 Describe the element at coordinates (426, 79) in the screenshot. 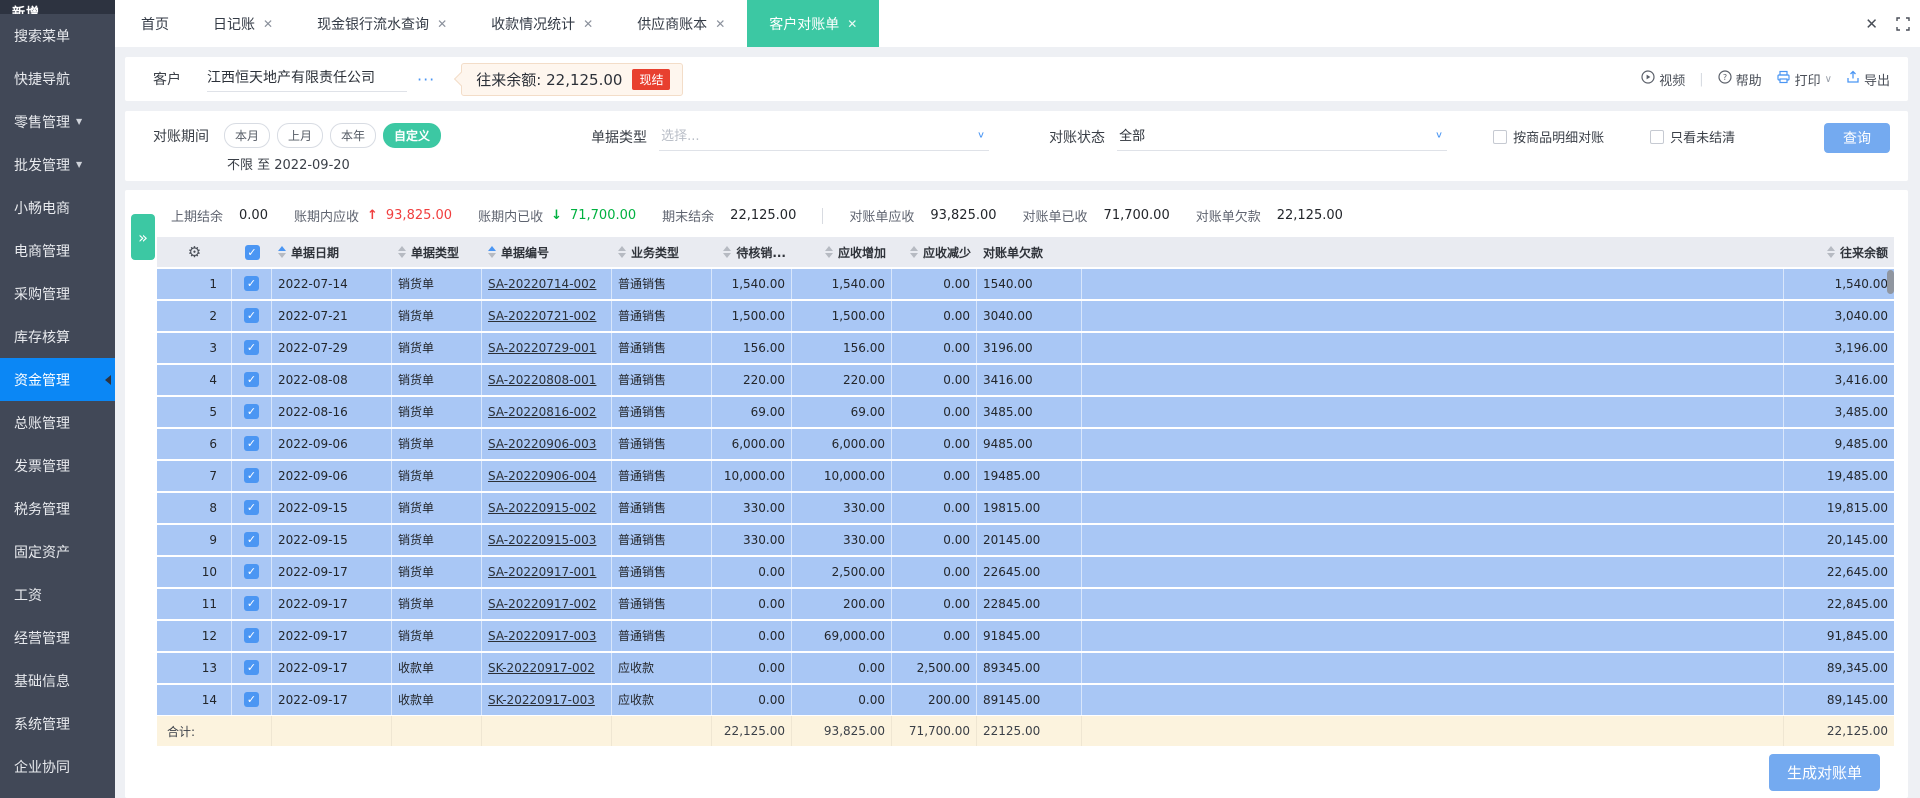

I see `customer-more-icon: ···` at that location.